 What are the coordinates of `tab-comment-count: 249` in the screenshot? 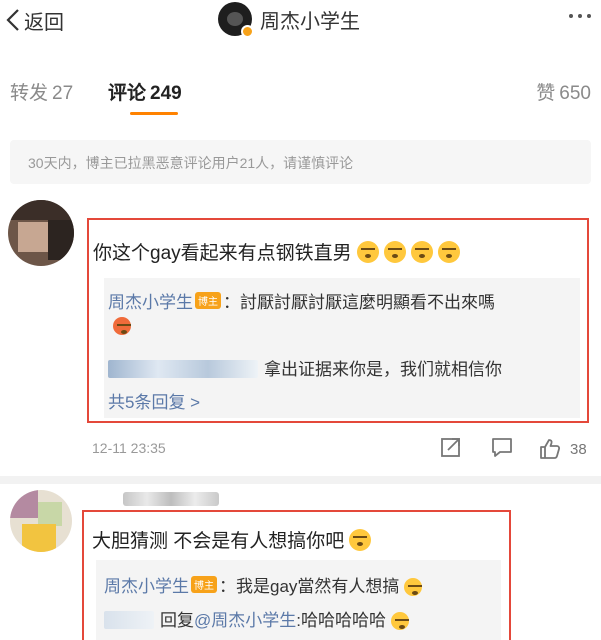 It's located at (166, 93).